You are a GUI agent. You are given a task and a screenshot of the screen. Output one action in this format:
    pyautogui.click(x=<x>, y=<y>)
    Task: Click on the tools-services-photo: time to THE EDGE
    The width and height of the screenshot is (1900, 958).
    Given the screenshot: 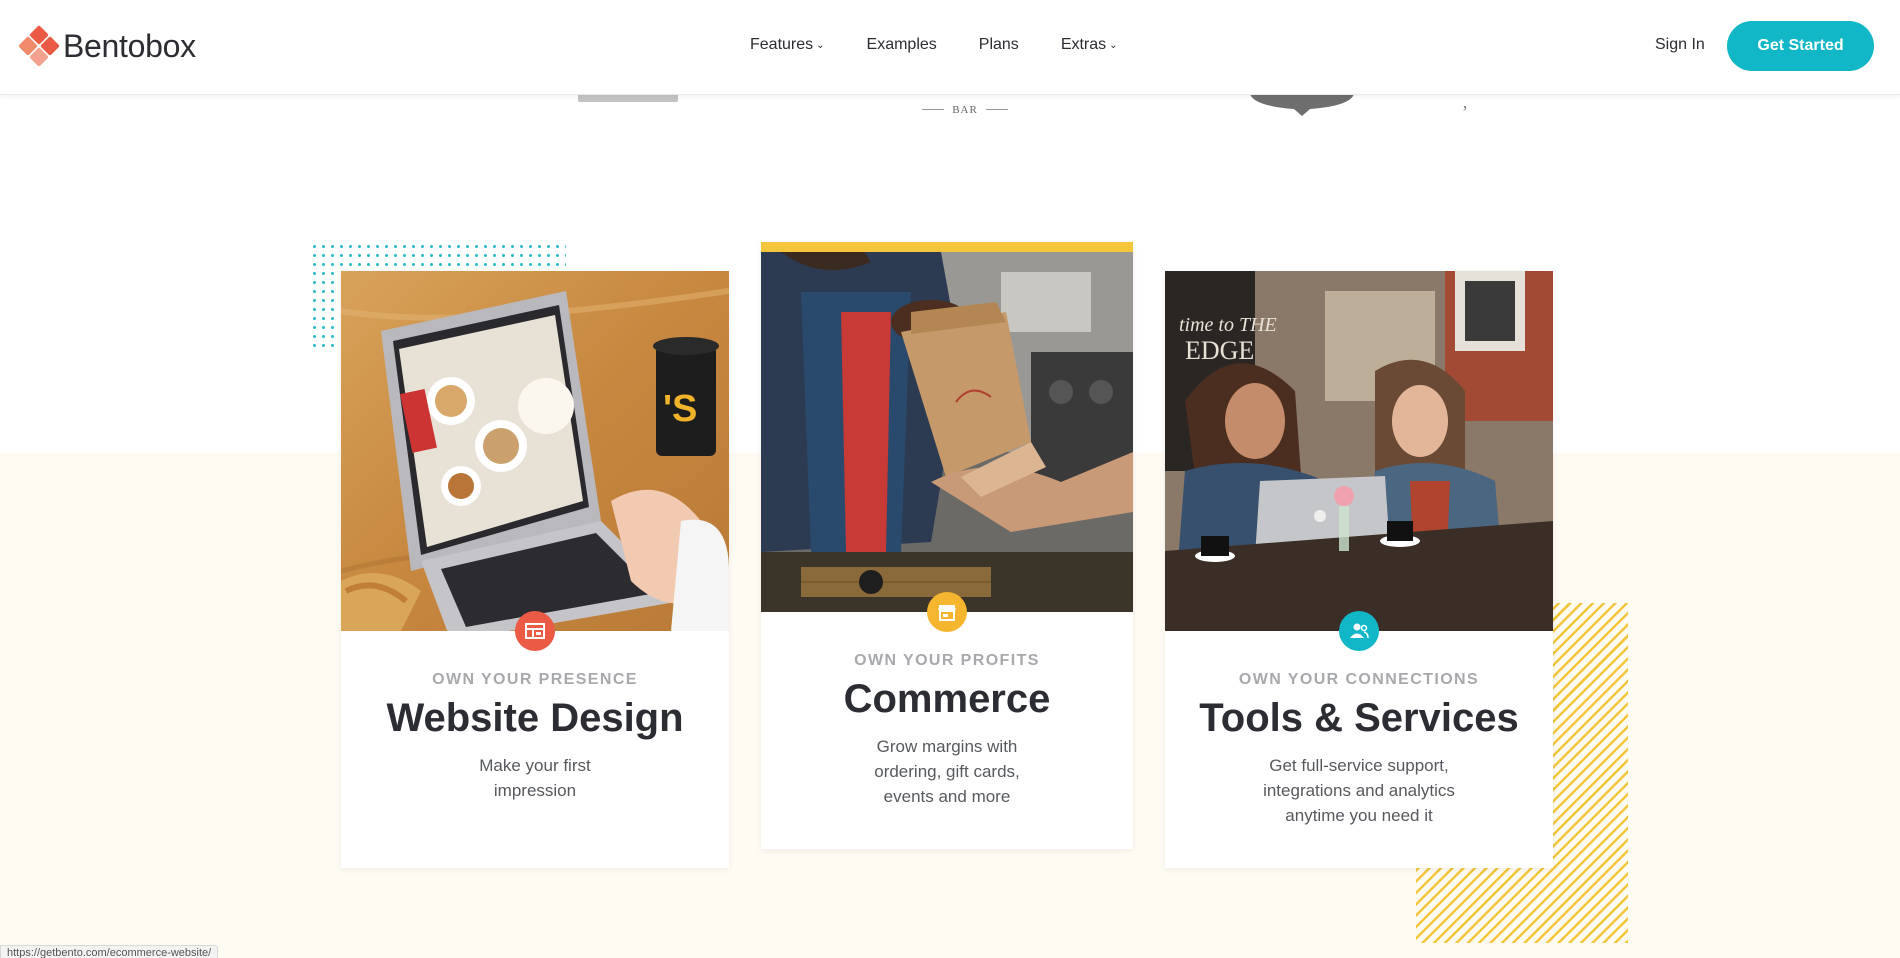 What is the action you would take?
    pyautogui.click(x=1359, y=451)
    